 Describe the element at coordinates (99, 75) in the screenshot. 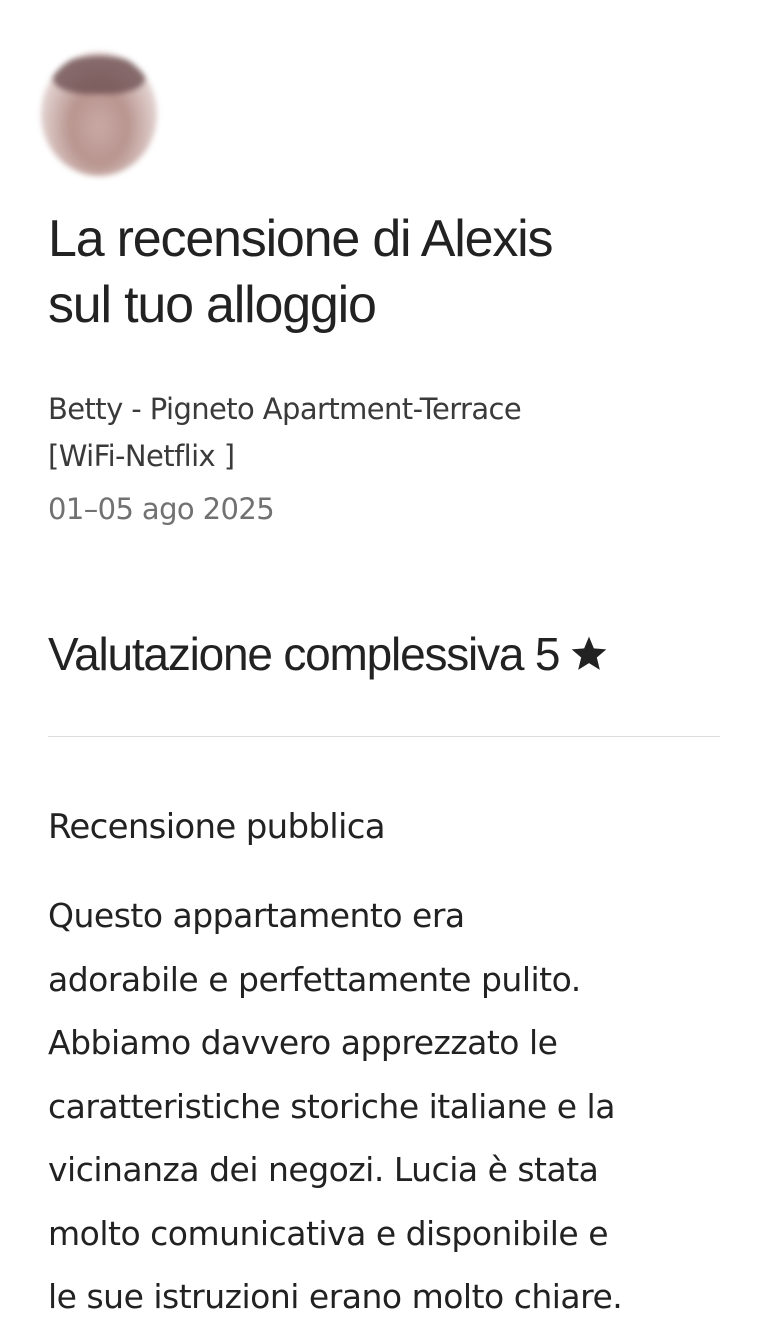

I see `avatar-hair-blur` at that location.